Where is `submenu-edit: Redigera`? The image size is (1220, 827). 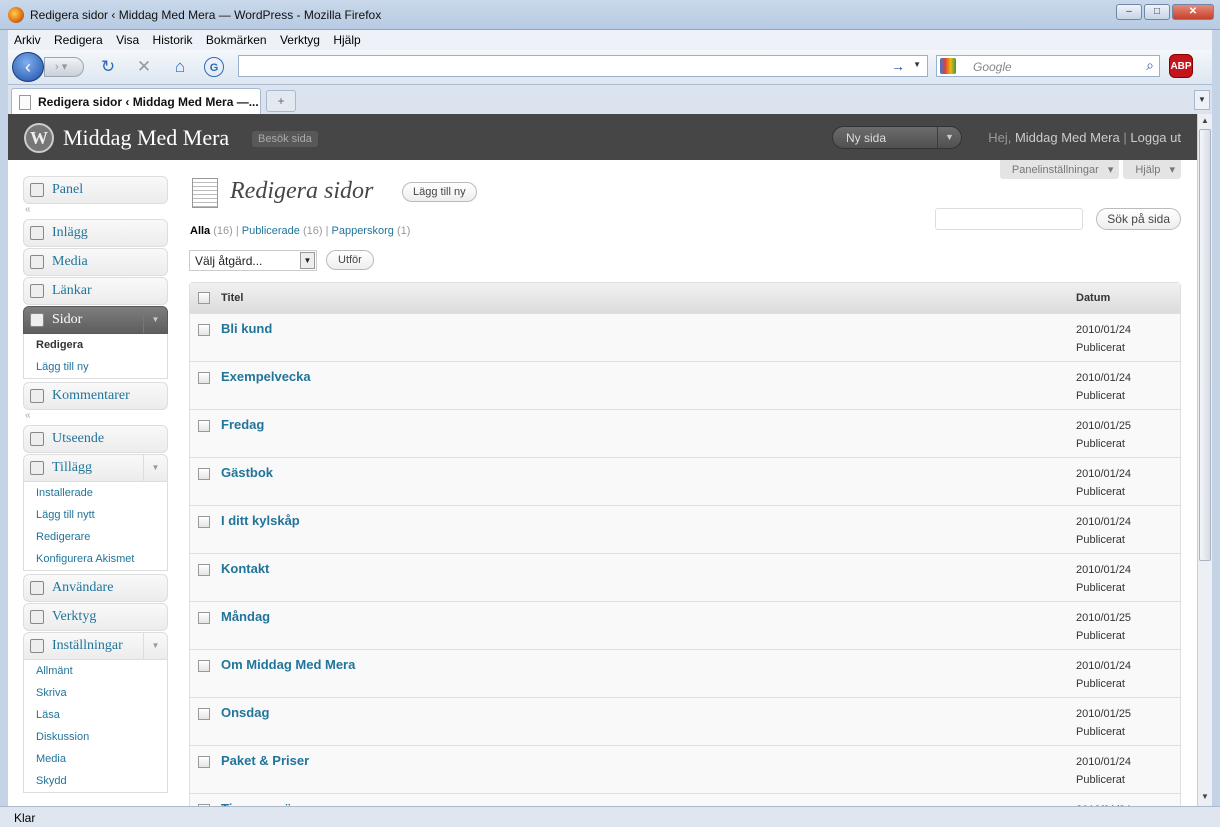
submenu-edit: Redigera is located at coordinates (95, 345).